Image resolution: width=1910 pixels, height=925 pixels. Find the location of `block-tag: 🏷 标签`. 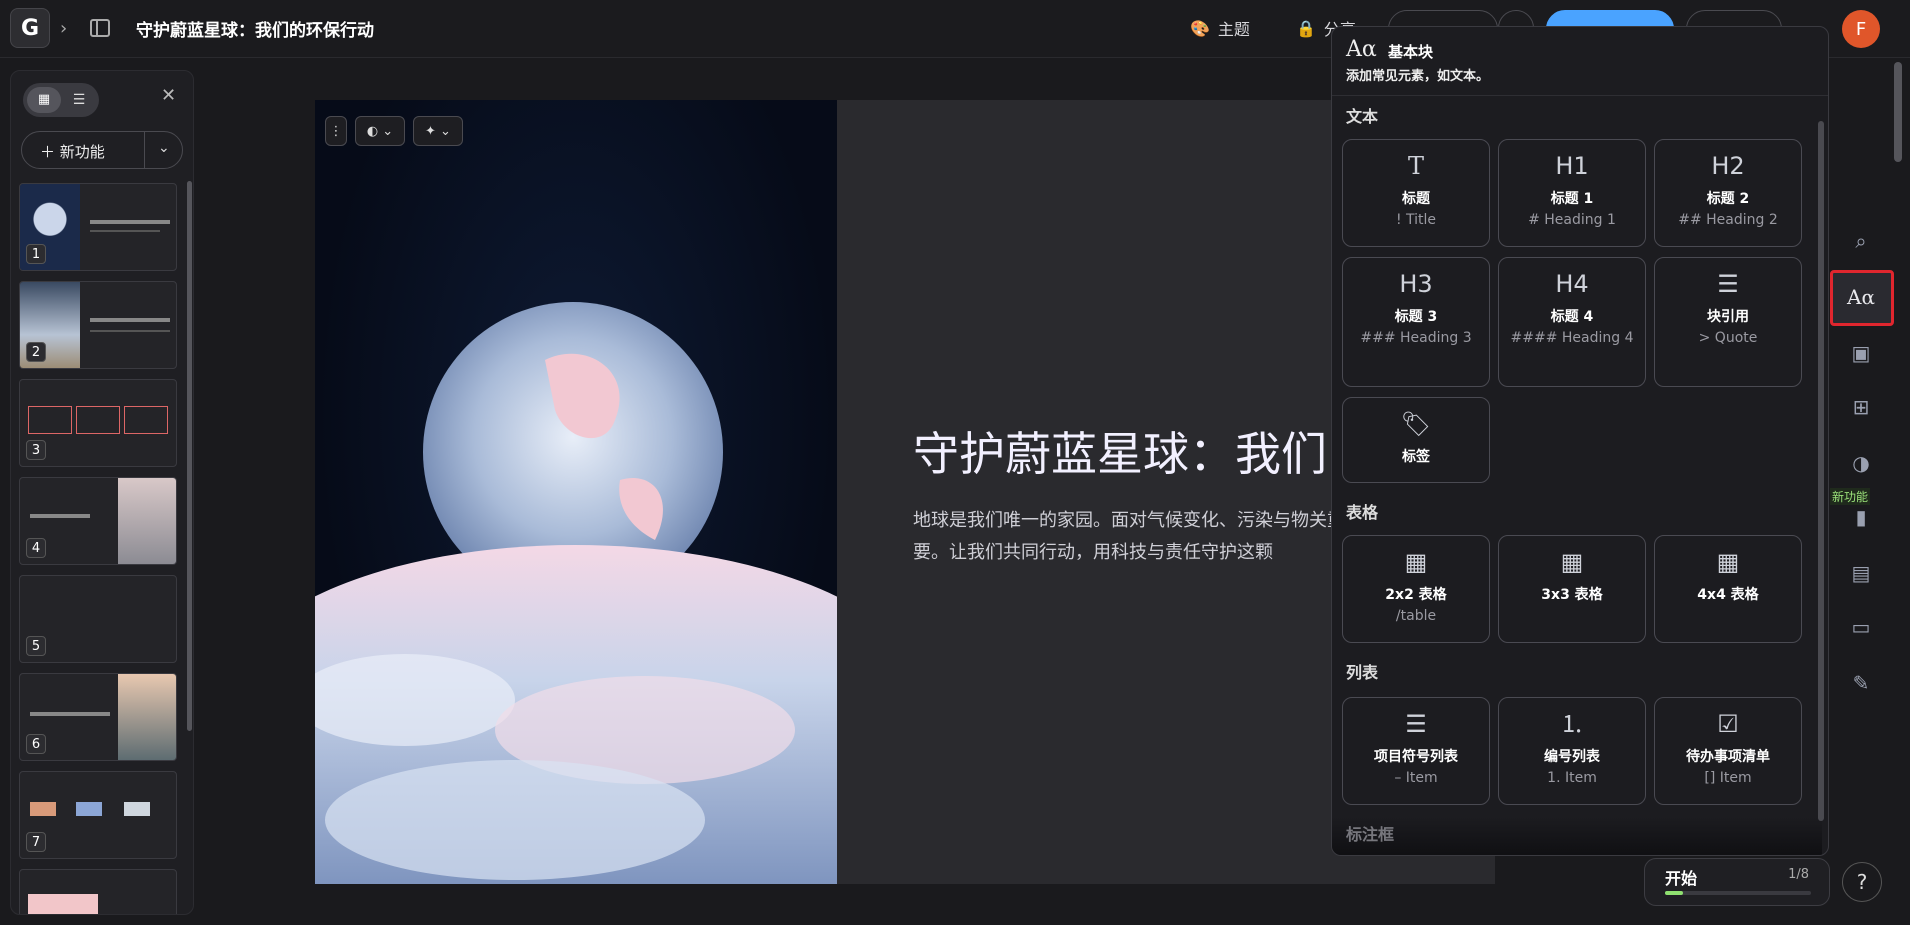

block-tag: 🏷 标签 is located at coordinates (1416, 440).